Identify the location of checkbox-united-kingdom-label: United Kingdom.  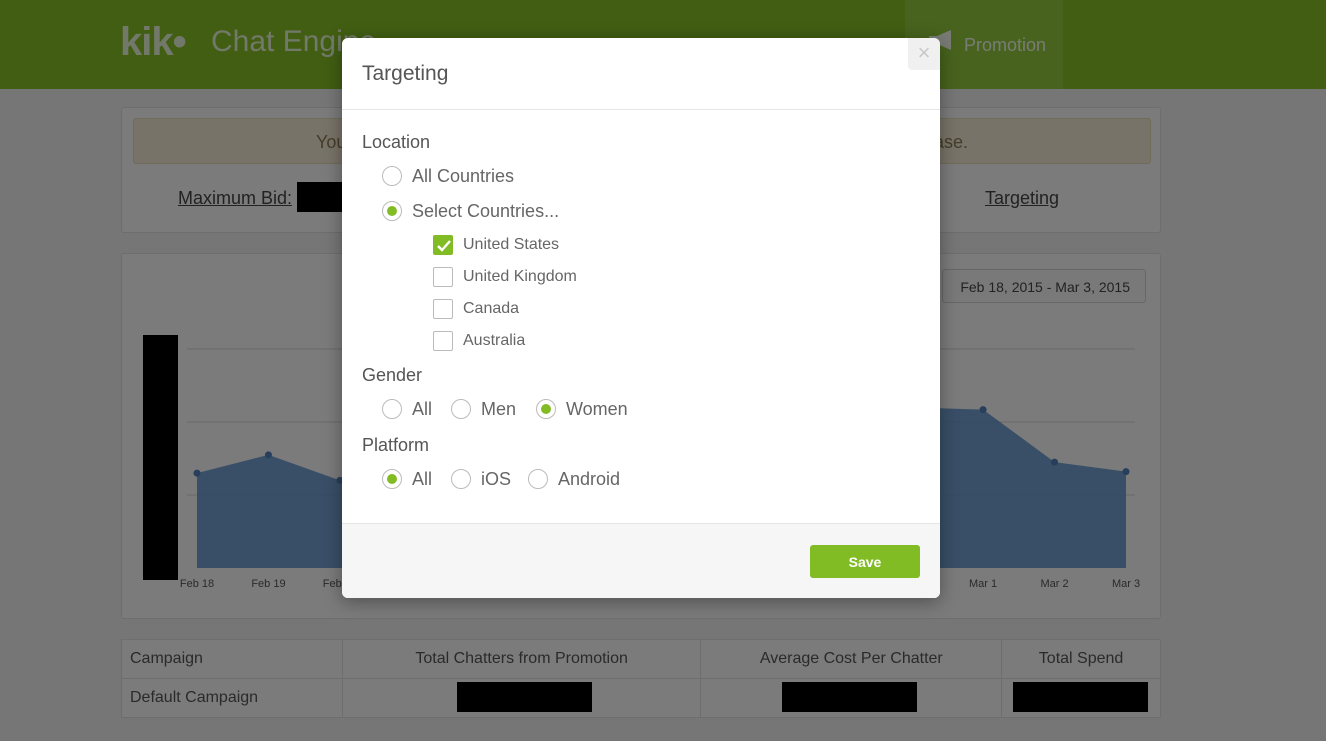
(520, 276).